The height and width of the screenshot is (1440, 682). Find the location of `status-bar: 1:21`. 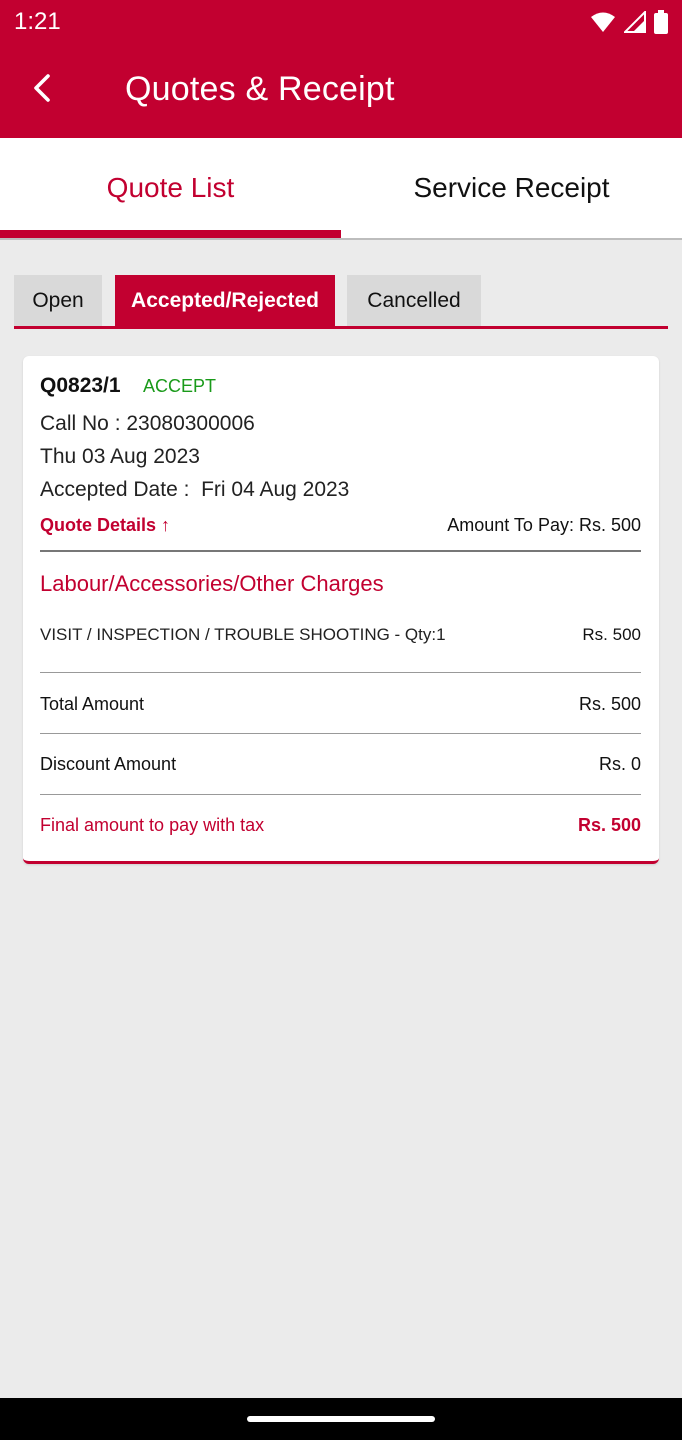

status-bar: 1:21 is located at coordinates (341, 22).